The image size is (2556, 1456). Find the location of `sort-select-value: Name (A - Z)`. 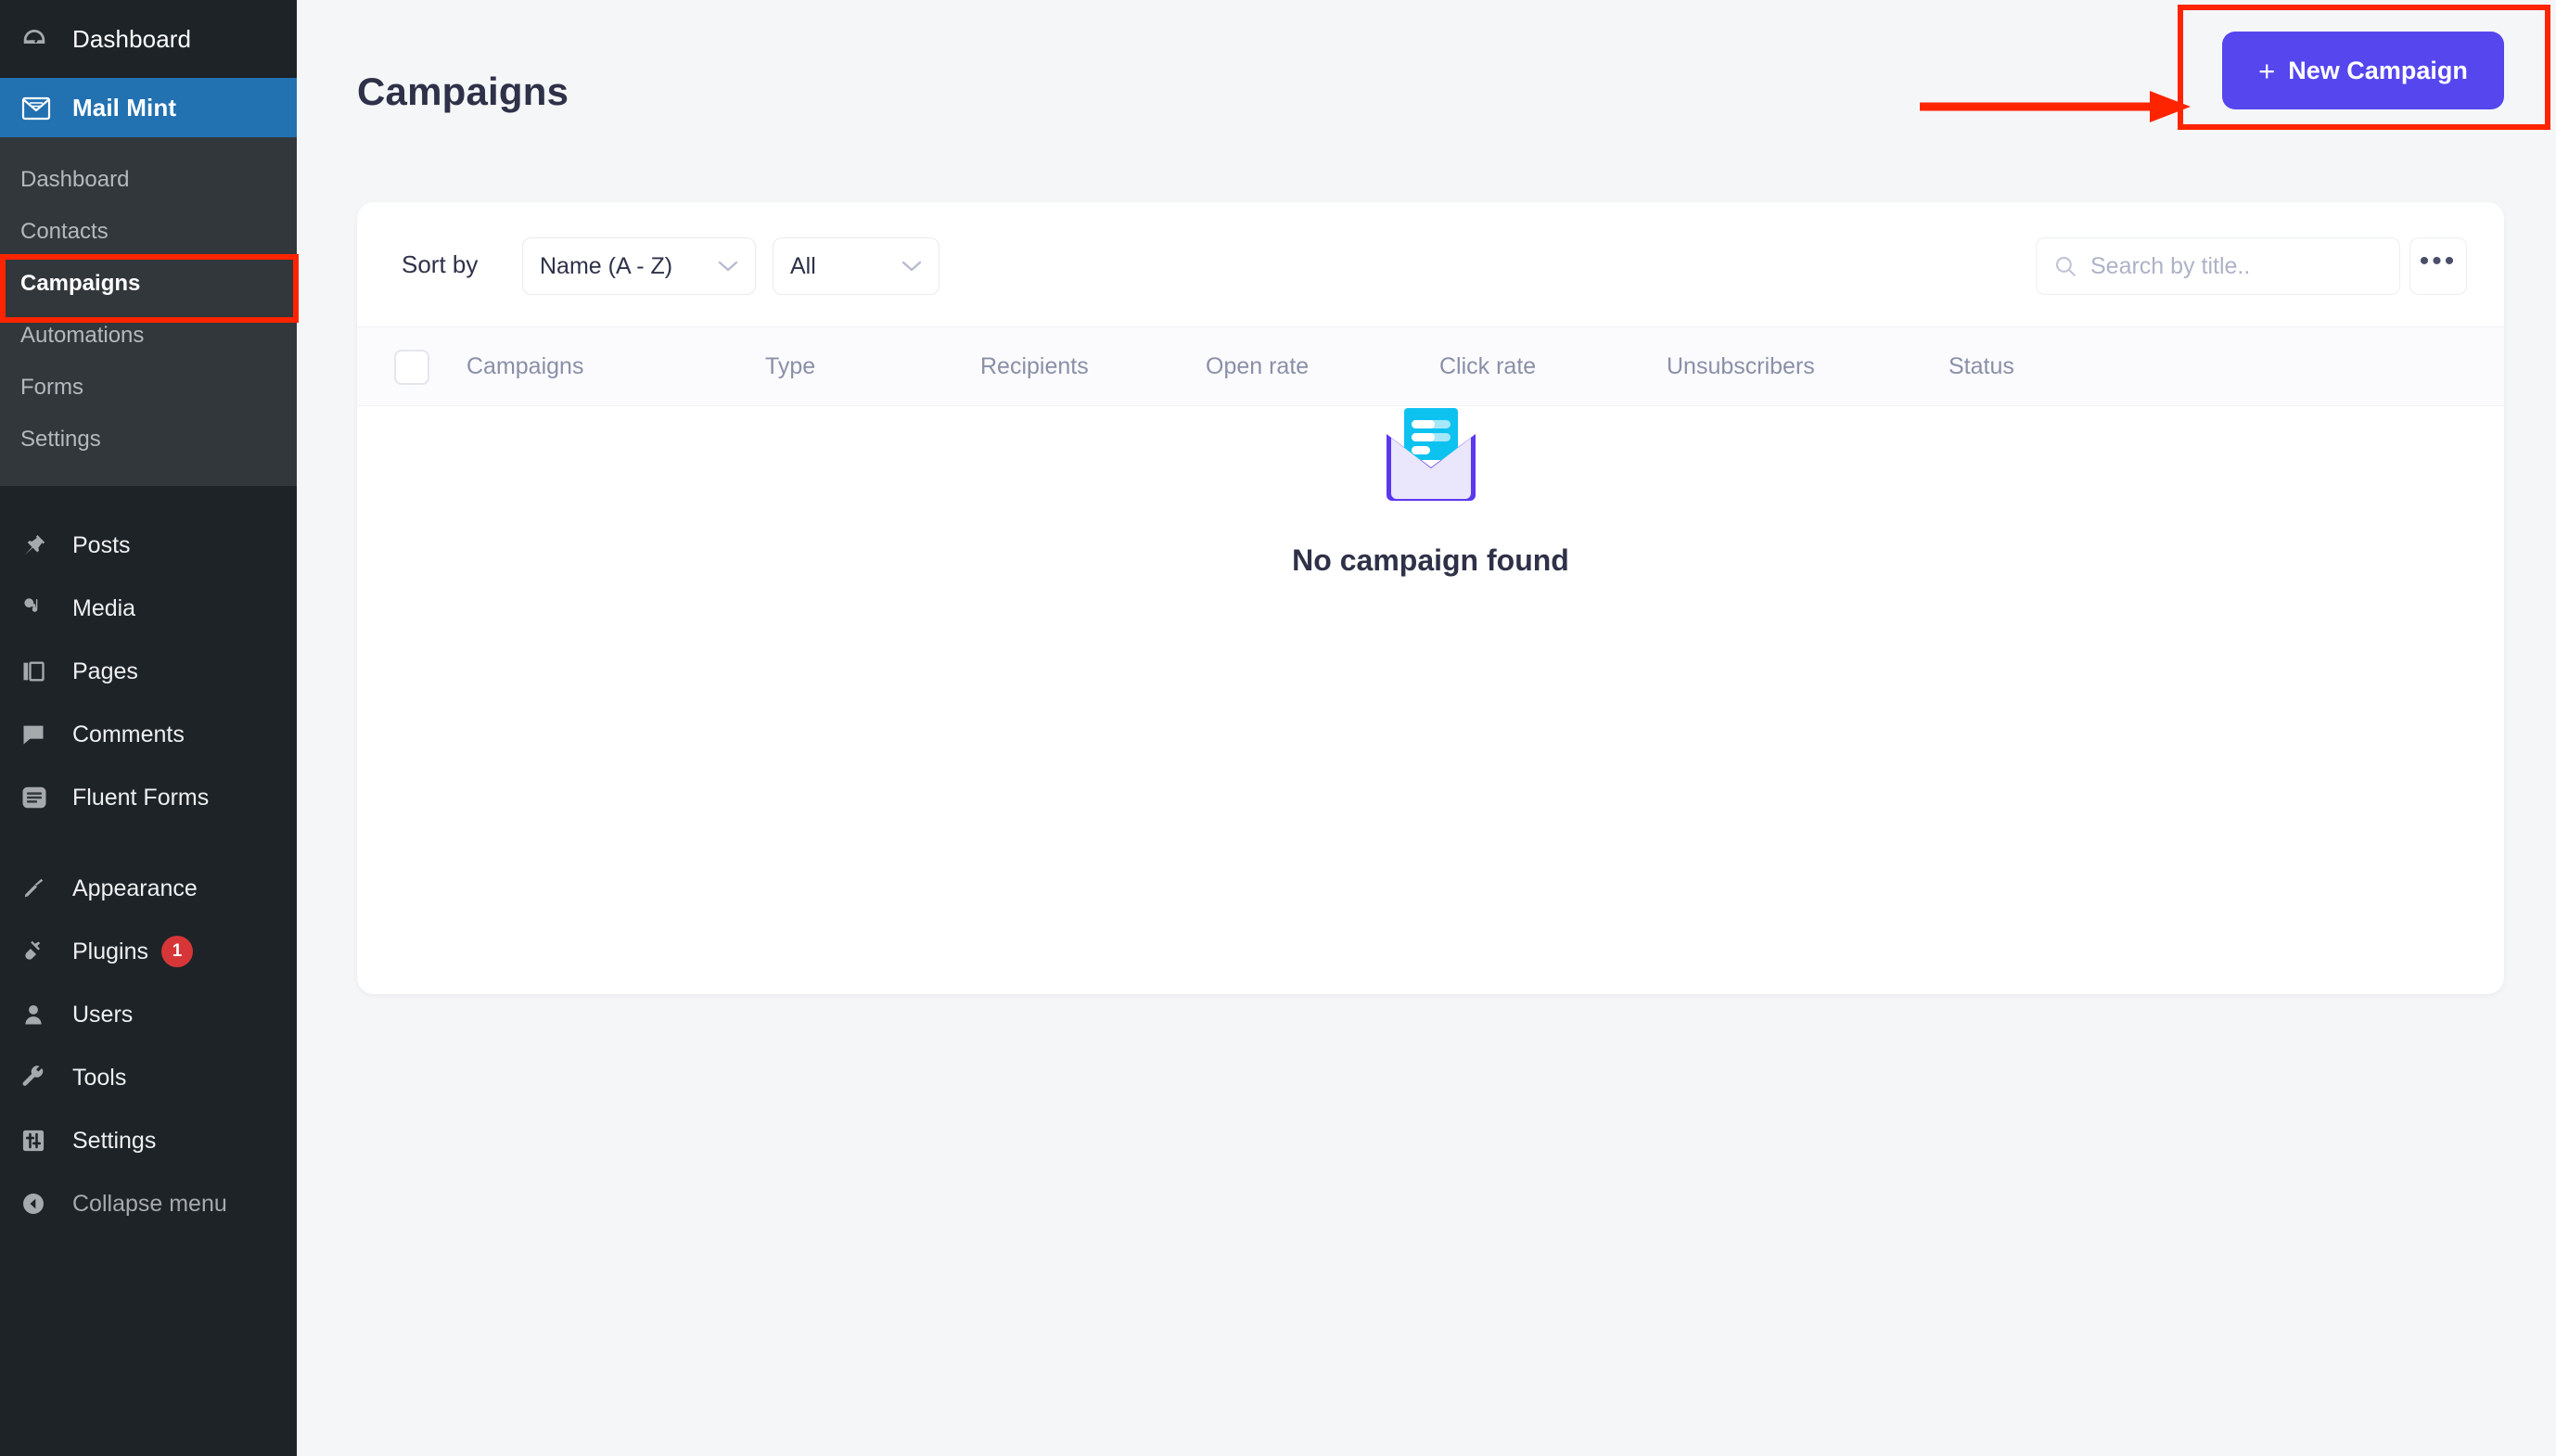

sort-select-value: Name (A - Z) is located at coordinates (606, 265).